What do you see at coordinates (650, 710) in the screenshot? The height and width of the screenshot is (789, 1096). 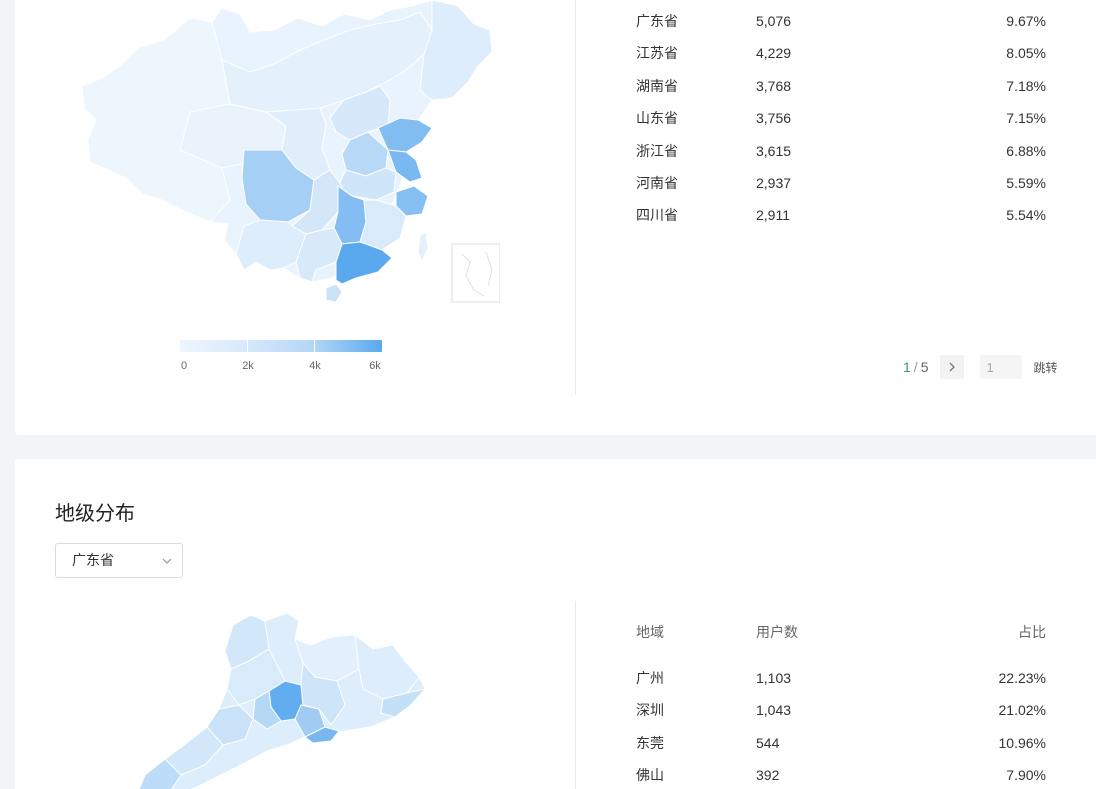 I see `cell-region: 深圳` at bounding box center [650, 710].